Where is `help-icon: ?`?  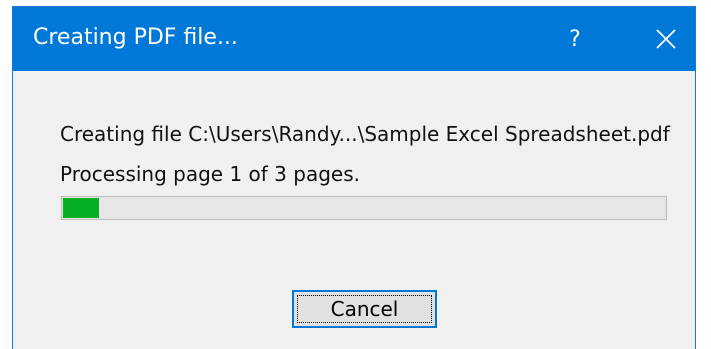
help-icon: ? is located at coordinates (575, 39).